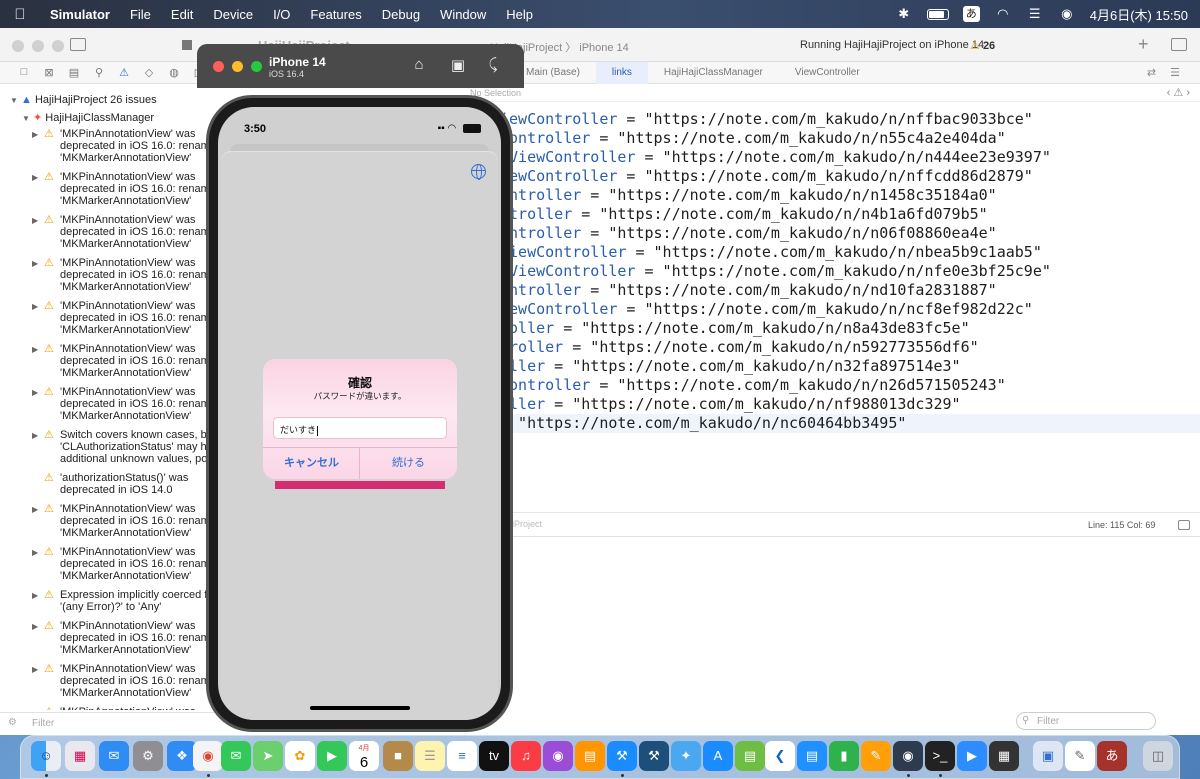 This screenshot has height=779, width=1200. I want to click on preview-icon: ▣, so click(1048, 756).